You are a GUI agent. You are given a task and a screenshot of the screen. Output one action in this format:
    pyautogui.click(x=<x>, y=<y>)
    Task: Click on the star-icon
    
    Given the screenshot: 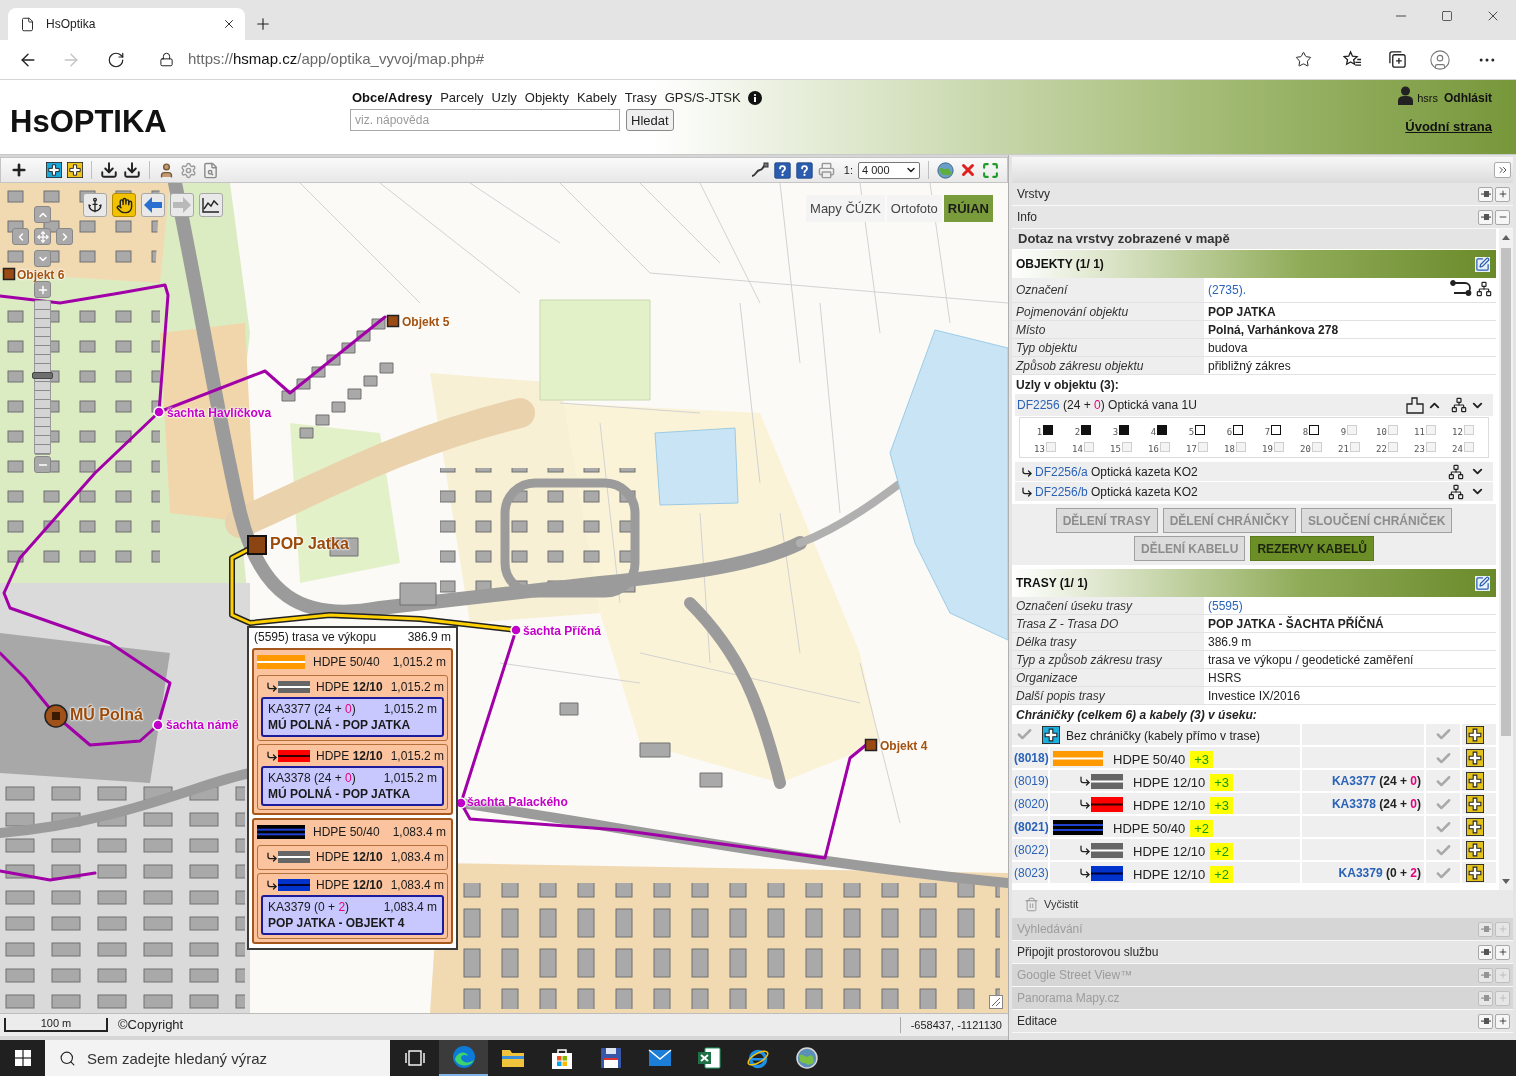 What is the action you would take?
    pyautogui.click(x=1303, y=59)
    